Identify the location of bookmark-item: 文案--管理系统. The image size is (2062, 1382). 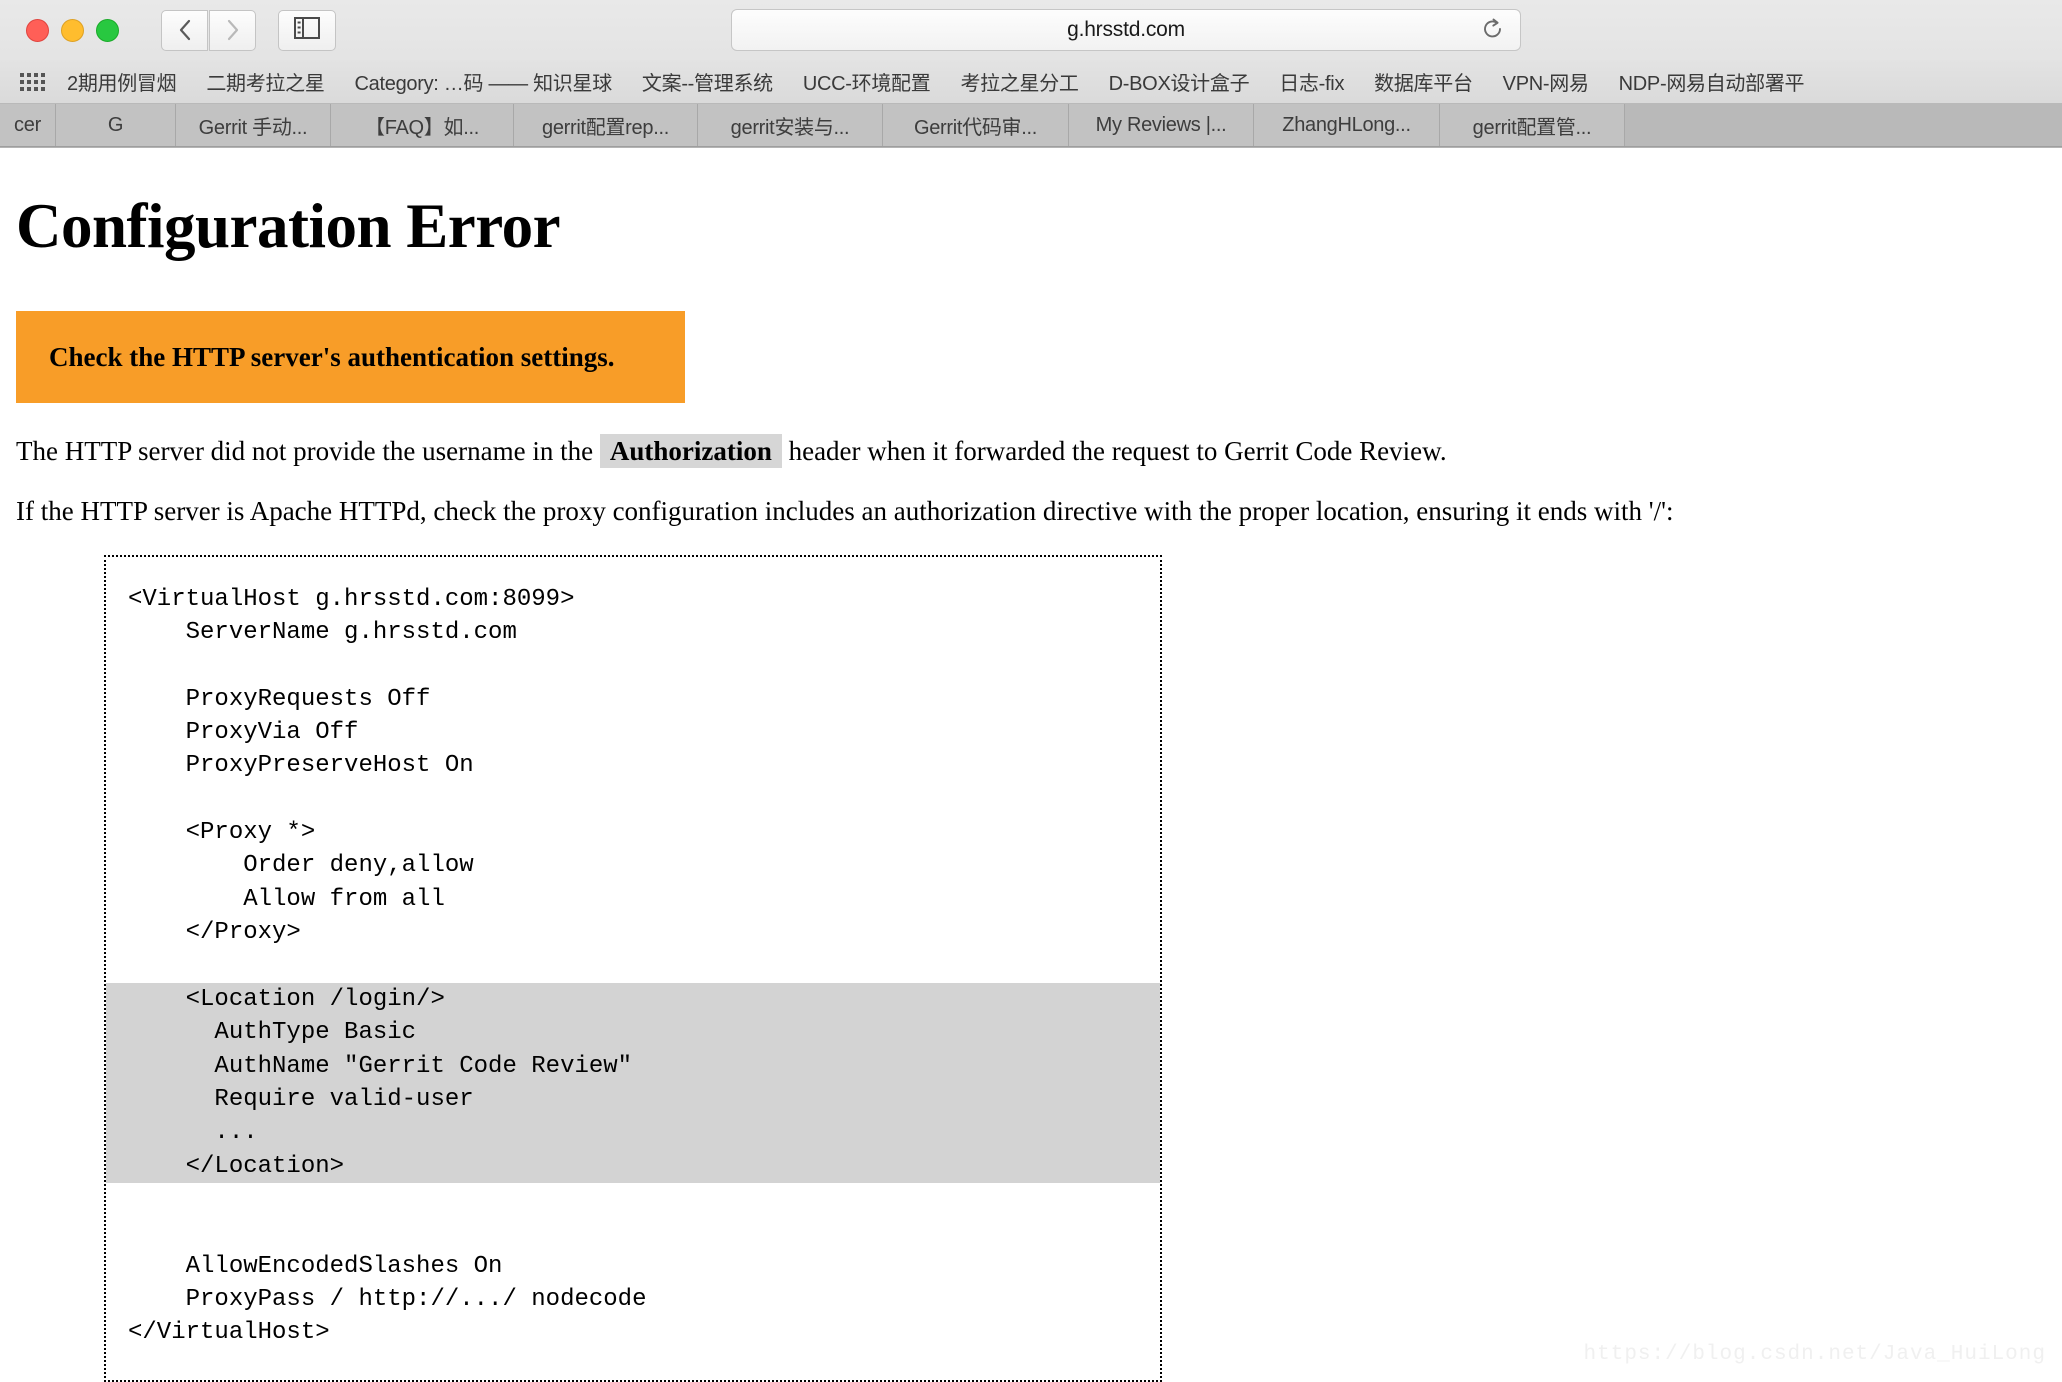
(707, 81).